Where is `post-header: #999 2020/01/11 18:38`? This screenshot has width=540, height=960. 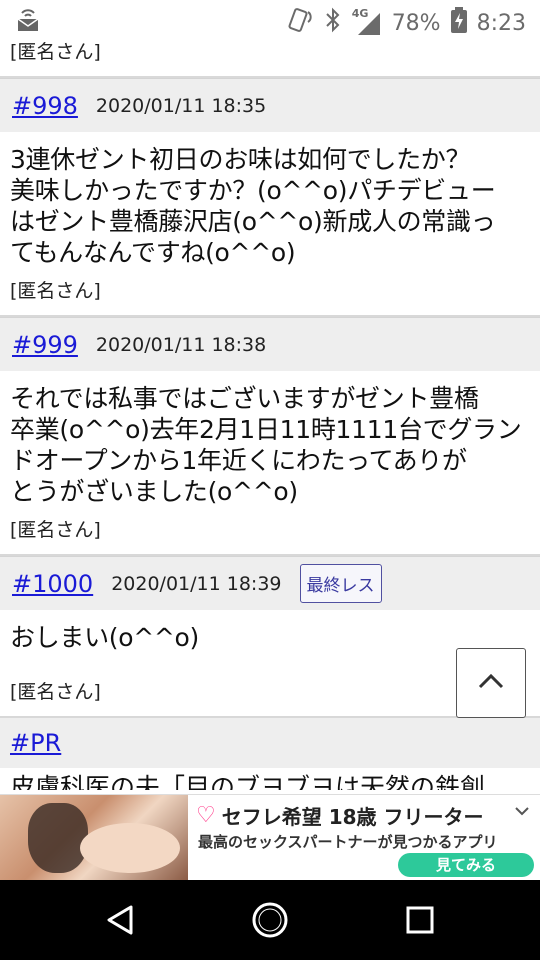
post-header: #999 2020/01/11 18:38 is located at coordinates (270, 344).